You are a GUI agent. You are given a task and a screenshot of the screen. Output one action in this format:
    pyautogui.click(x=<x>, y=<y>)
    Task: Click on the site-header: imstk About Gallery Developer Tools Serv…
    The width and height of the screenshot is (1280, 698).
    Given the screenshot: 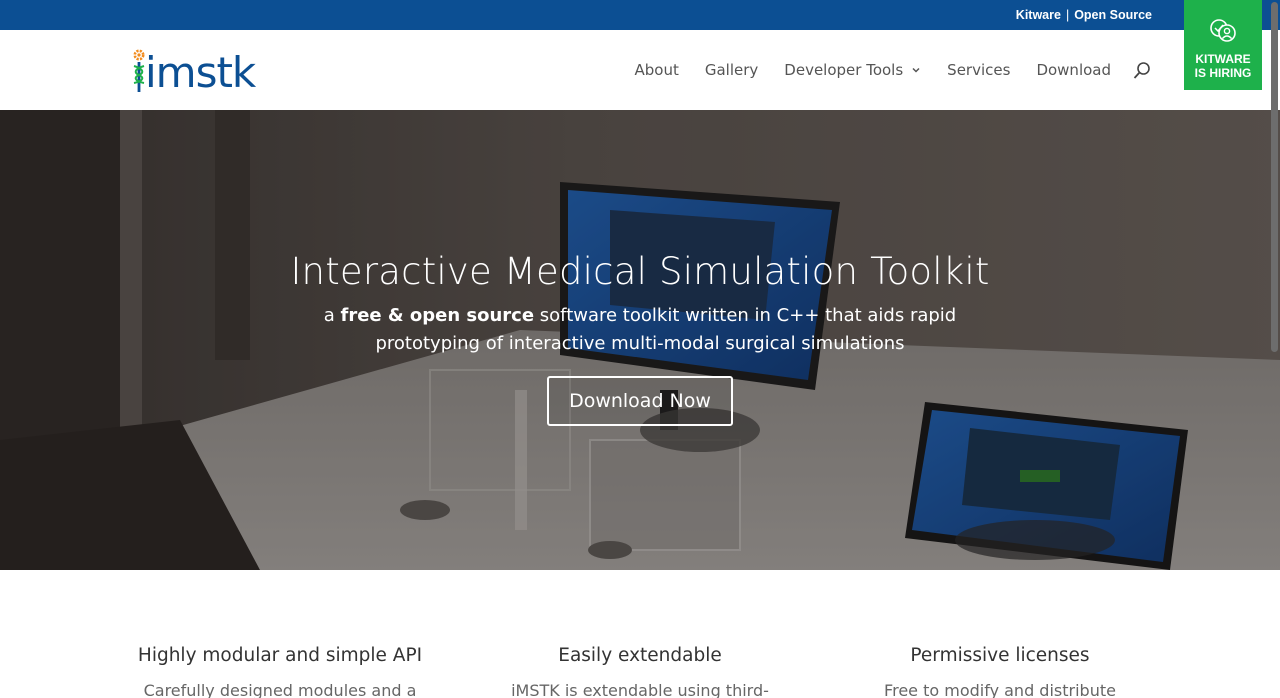 What is the action you would take?
    pyautogui.click(x=640, y=70)
    